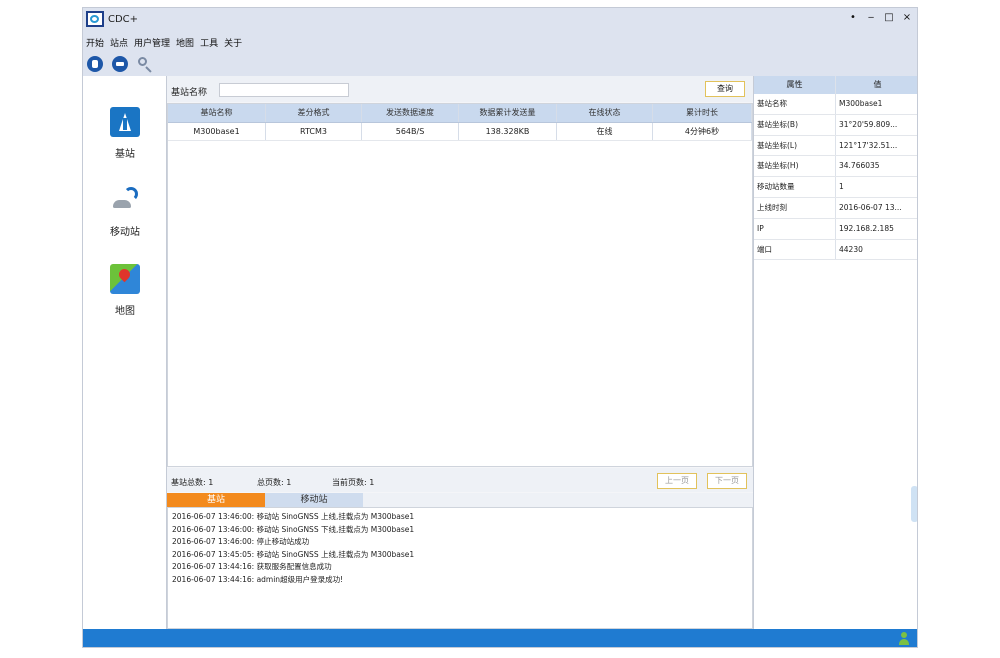 The image size is (1000, 658). Describe the element at coordinates (125, 154) in the screenshot. I see `nav-label: 基站` at that location.